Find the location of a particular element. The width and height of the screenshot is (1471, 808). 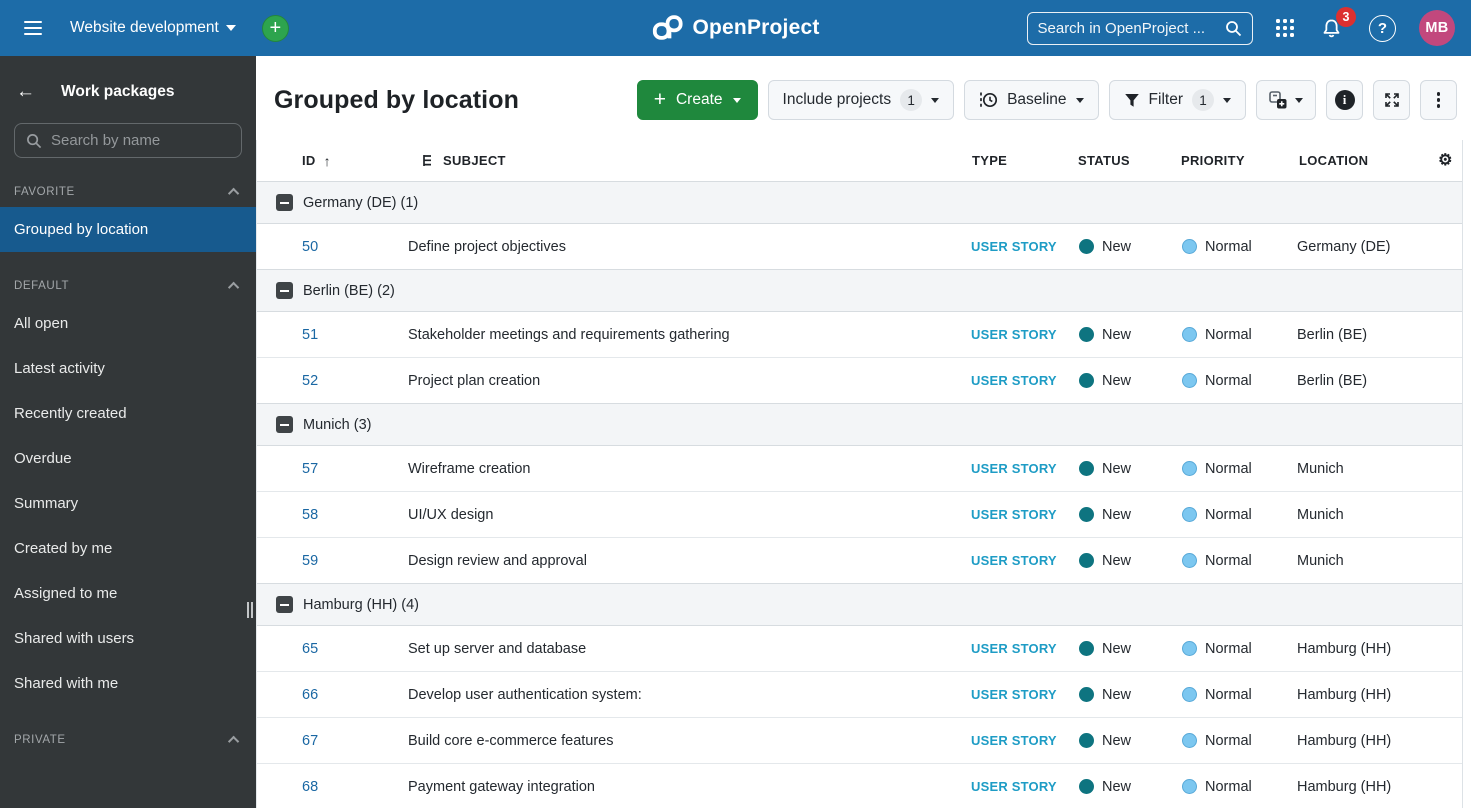

work-package-id-link: 57 is located at coordinates (310, 469).